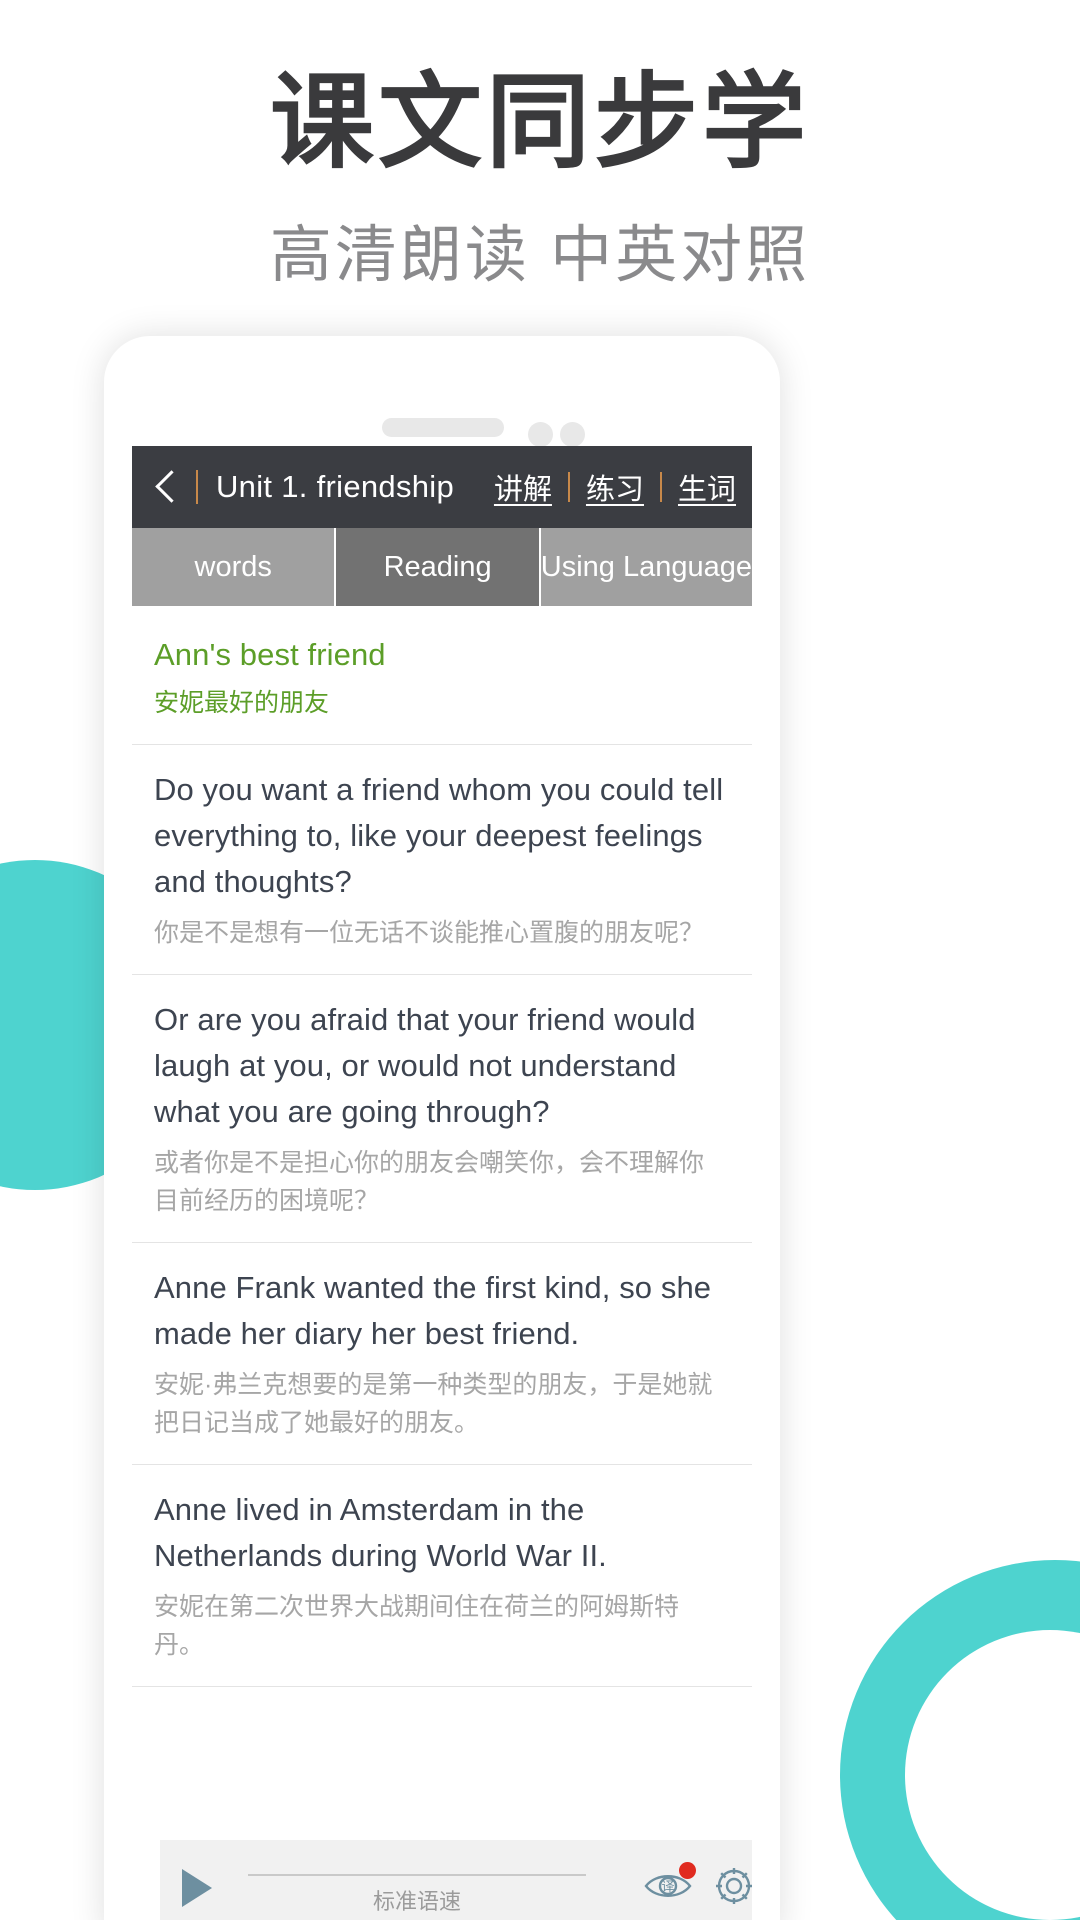  What do you see at coordinates (443, 427) in the screenshot?
I see `phone-speaker-icon` at bounding box center [443, 427].